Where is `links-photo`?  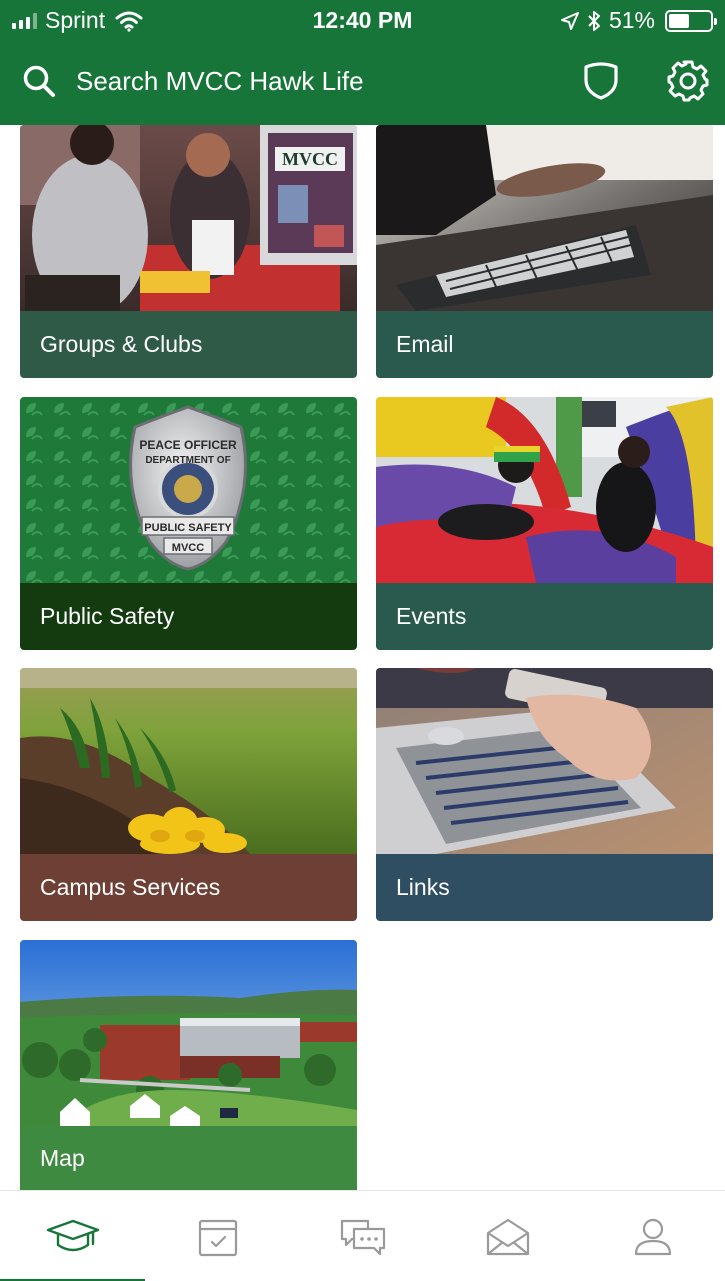
links-photo is located at coordinates (544, 761).